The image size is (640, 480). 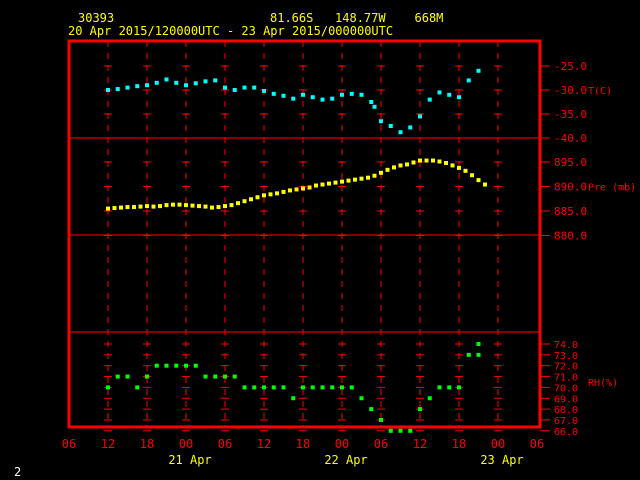 I want to click on x-tick-label: 18, so click(x=303, y=444).